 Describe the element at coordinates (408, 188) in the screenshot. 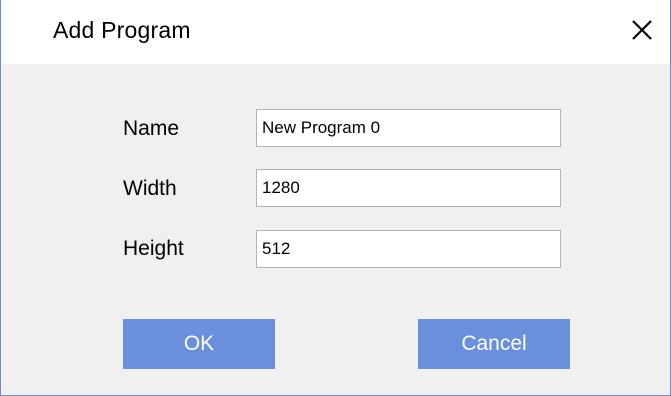

I see `width-field` at that location.